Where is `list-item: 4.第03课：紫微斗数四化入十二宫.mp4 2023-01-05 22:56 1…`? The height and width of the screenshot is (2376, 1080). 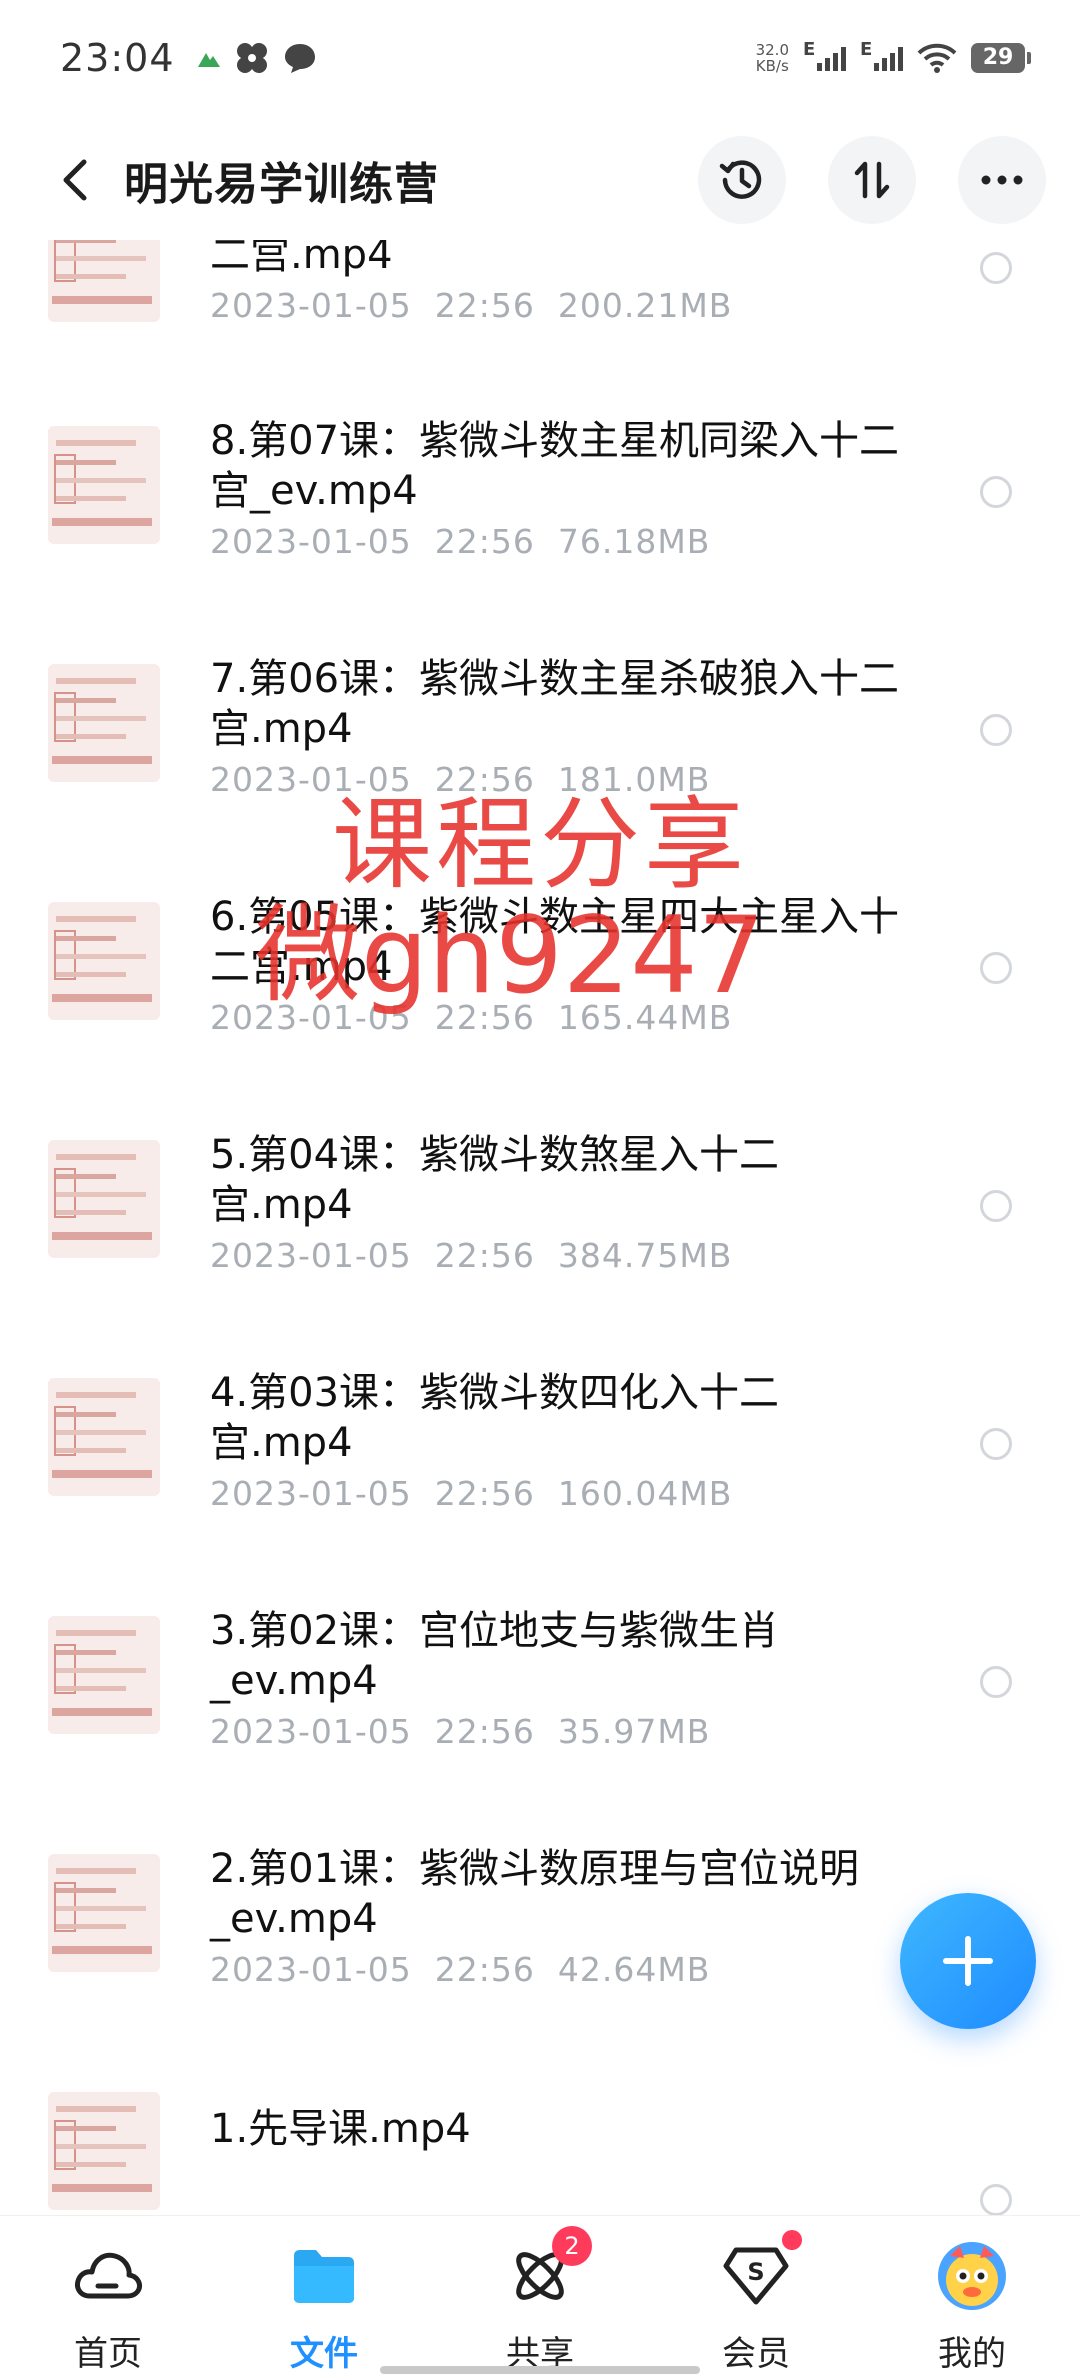
list-item: 4.第03课：紫微斗数四化入十二宫.mp4 2023-01-05 22:56 1… is located at coordinates (540, 1486).